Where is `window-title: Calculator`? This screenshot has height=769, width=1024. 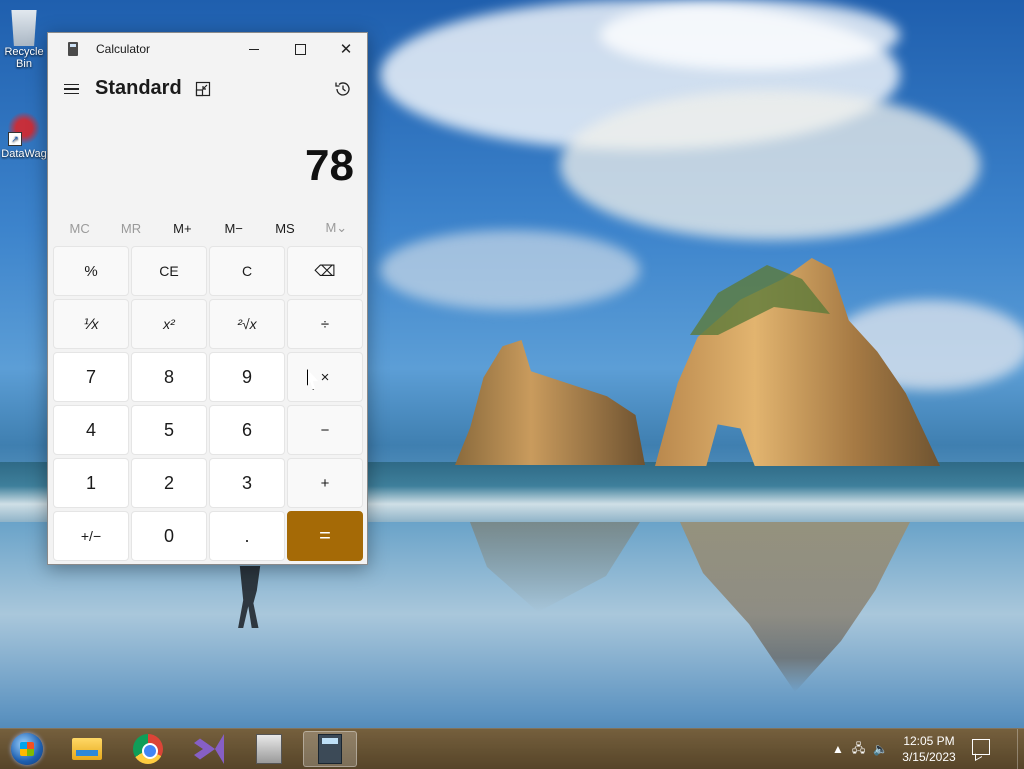
window-title: Calculator is located at coordinates (123, 49).